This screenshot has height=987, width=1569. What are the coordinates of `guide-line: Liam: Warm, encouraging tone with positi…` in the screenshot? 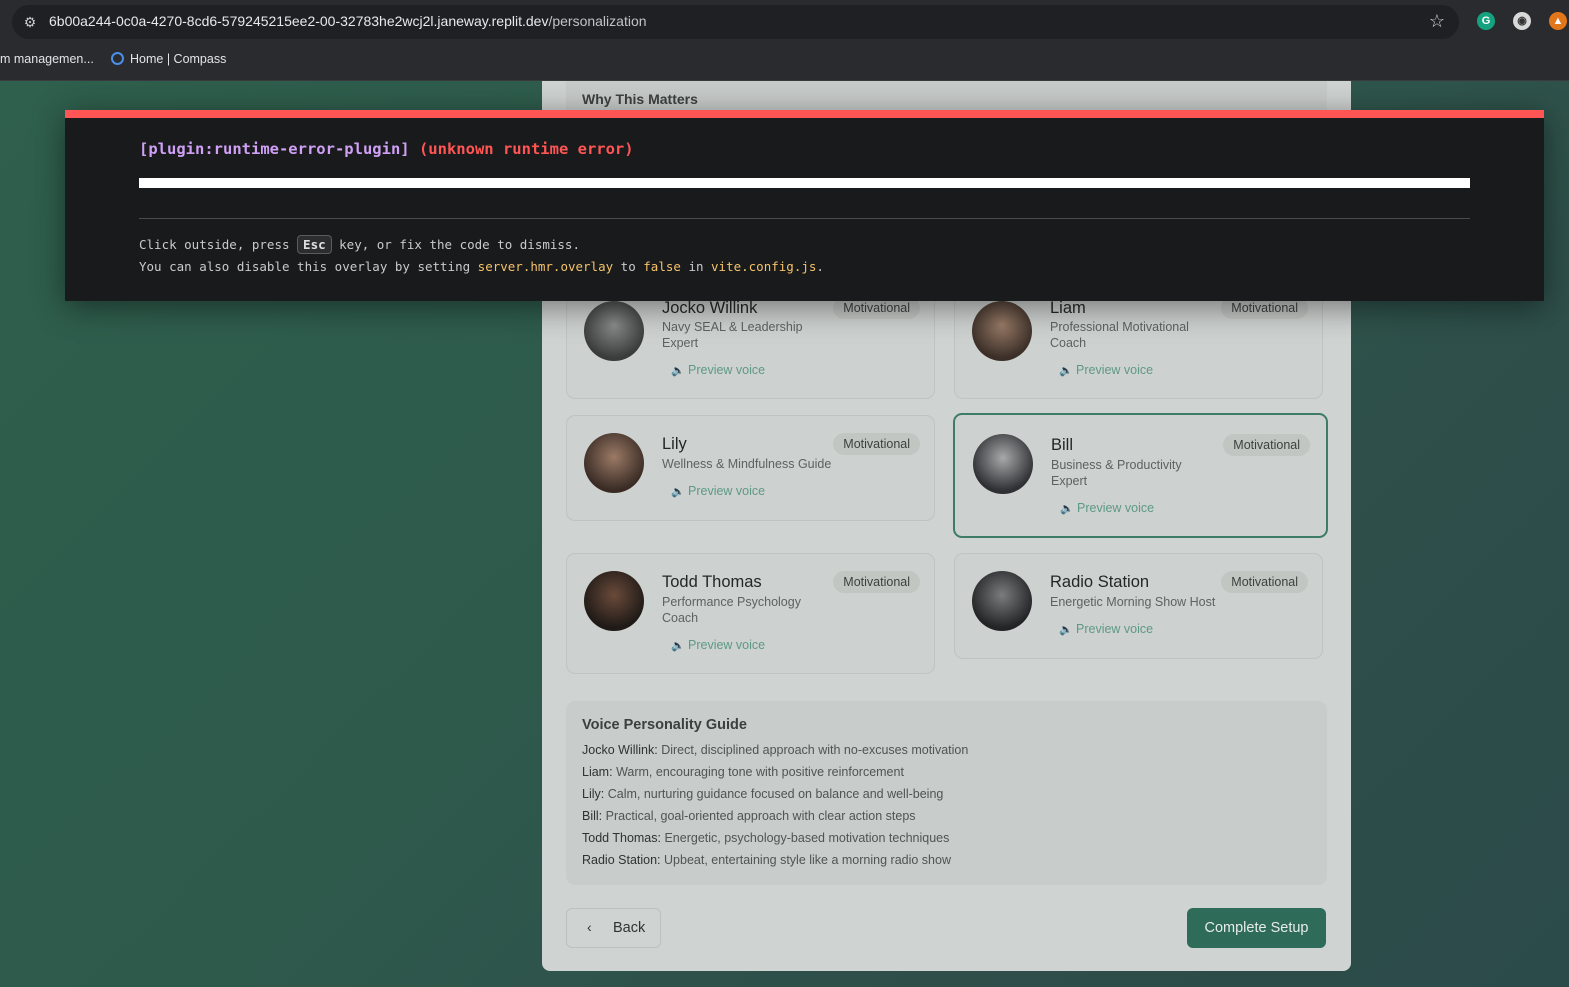 It's located at (743, 772).